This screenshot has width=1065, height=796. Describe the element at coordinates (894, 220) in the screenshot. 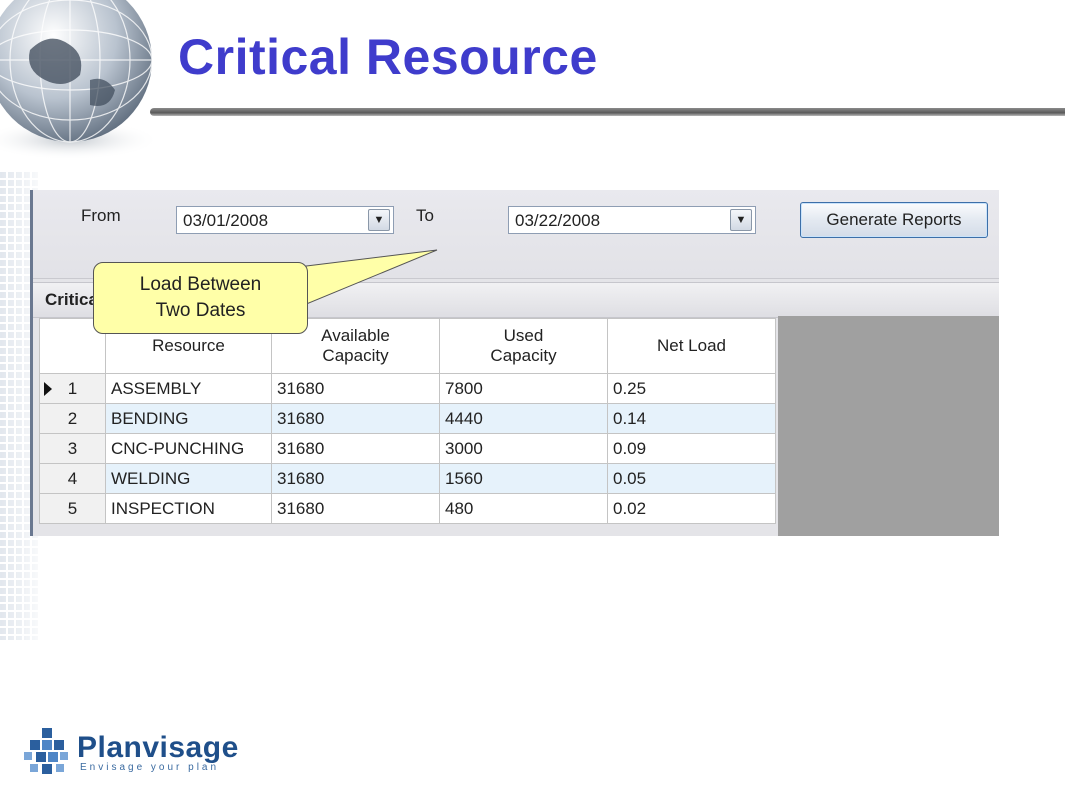

I see `generate-reports-button: Generate Reports` at that location.